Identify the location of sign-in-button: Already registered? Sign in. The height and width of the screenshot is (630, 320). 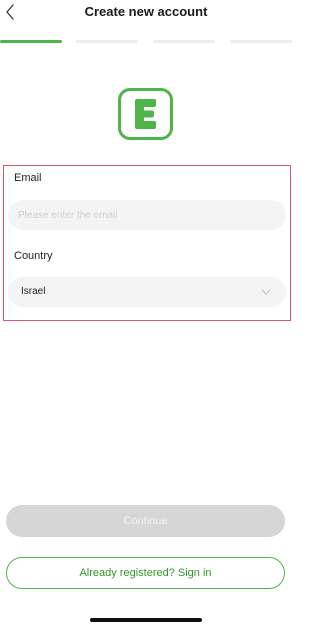
(145, 573).